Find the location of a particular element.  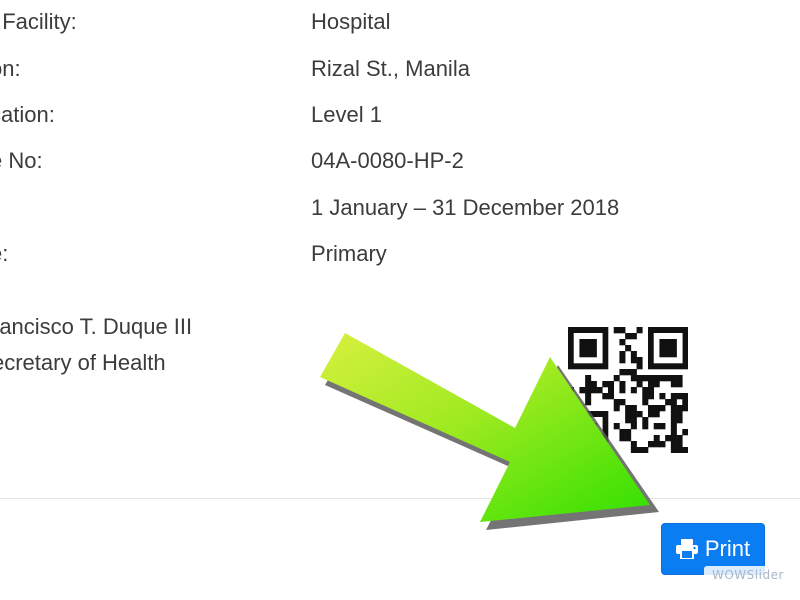

detail-value: Hospital is located at coordinates (351, 21).